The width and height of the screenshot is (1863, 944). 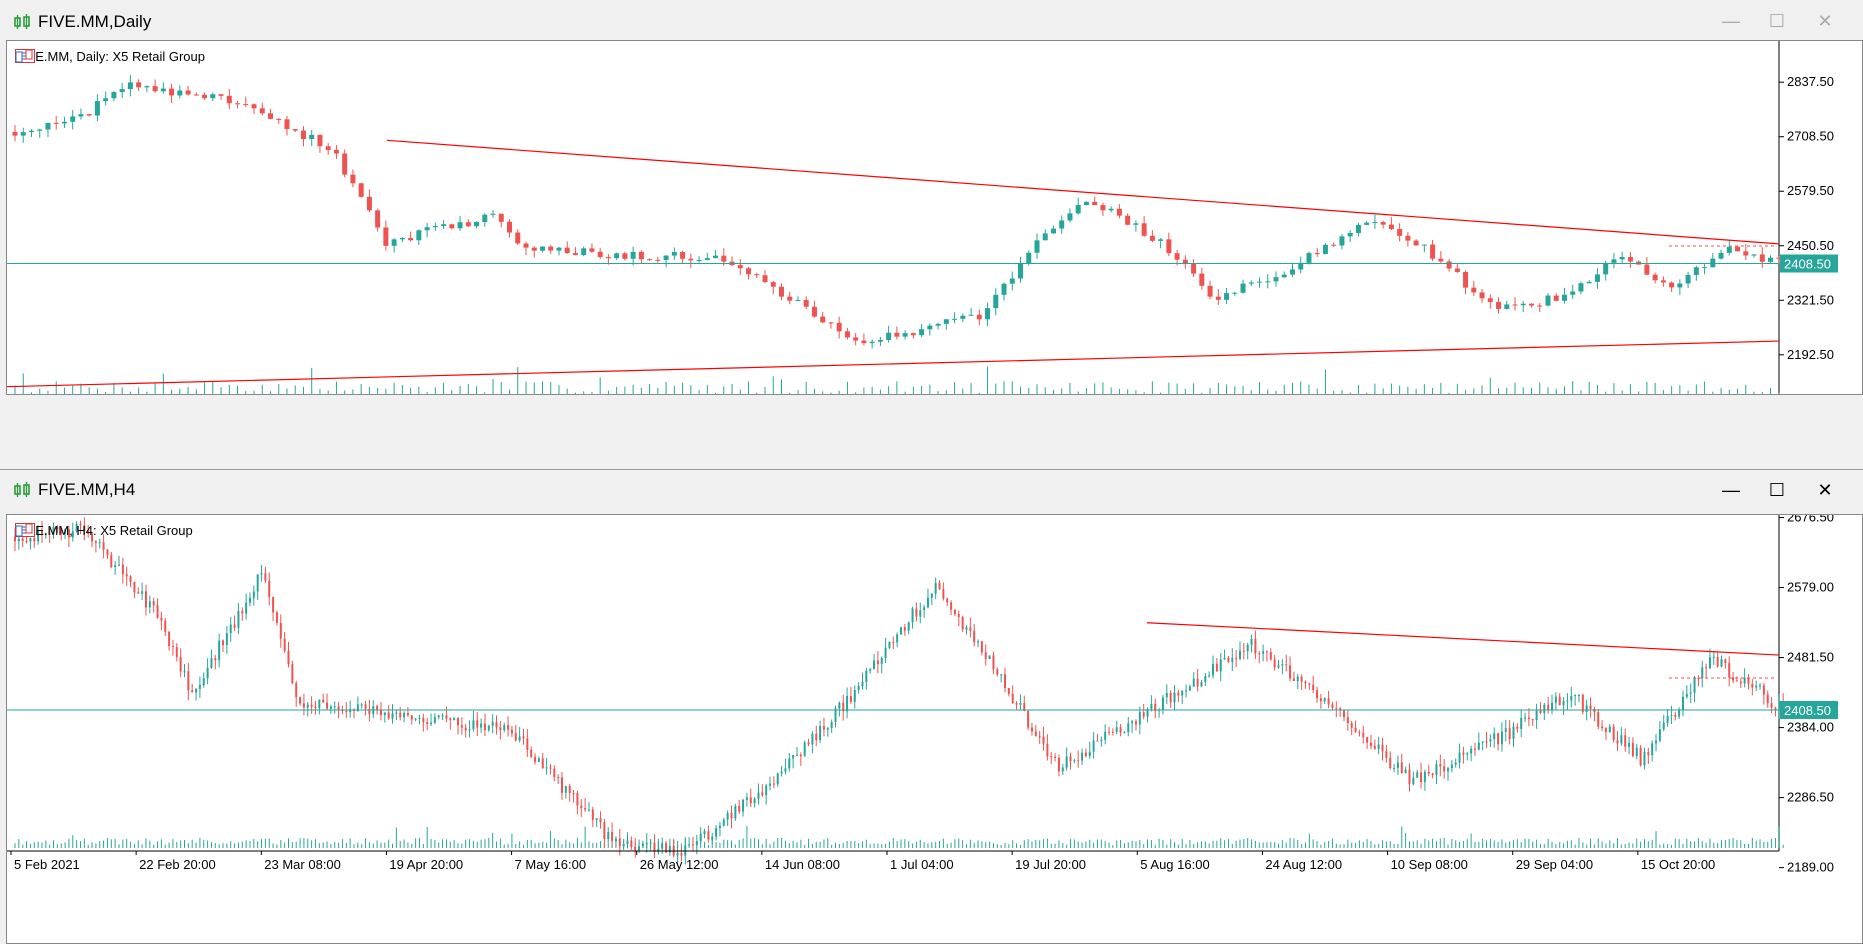 I want to click on y-tick-label: 2676.50, so click(x=1810, y=520).